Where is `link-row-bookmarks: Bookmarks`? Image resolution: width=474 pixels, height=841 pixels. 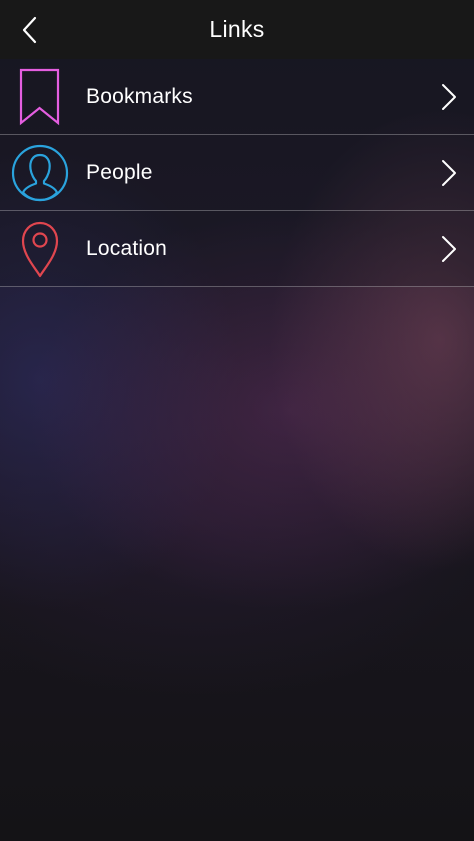 link-row-bookmarks: Bookmarks is located at coordinates (237, 97).